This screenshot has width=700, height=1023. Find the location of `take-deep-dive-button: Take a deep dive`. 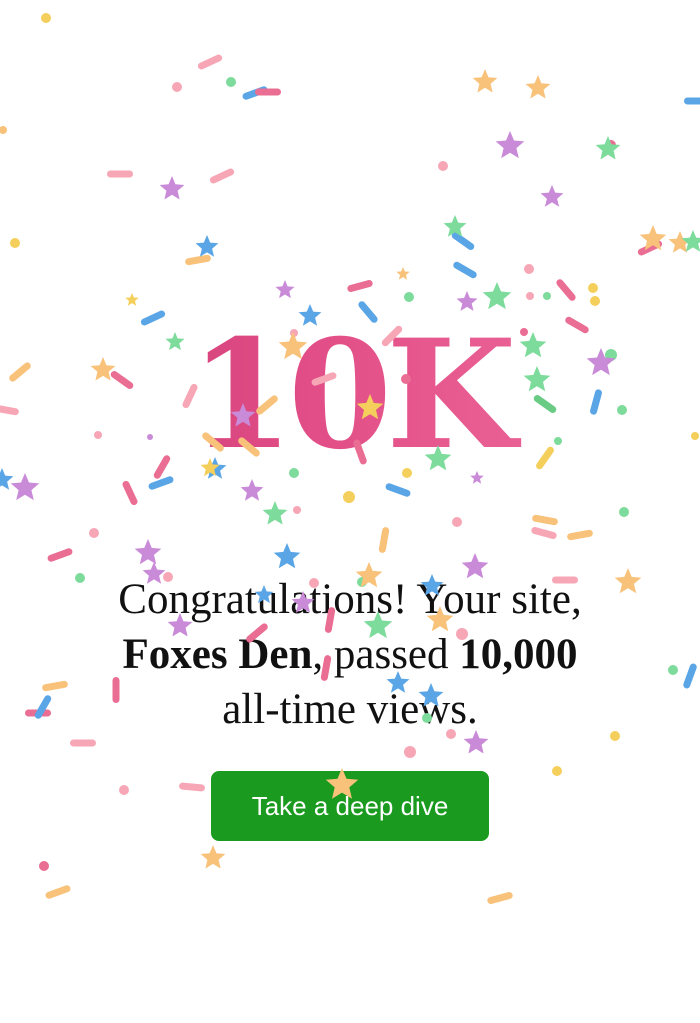

take-deep-dive-button: Take a deep dive is located at coordinates (350, 806).